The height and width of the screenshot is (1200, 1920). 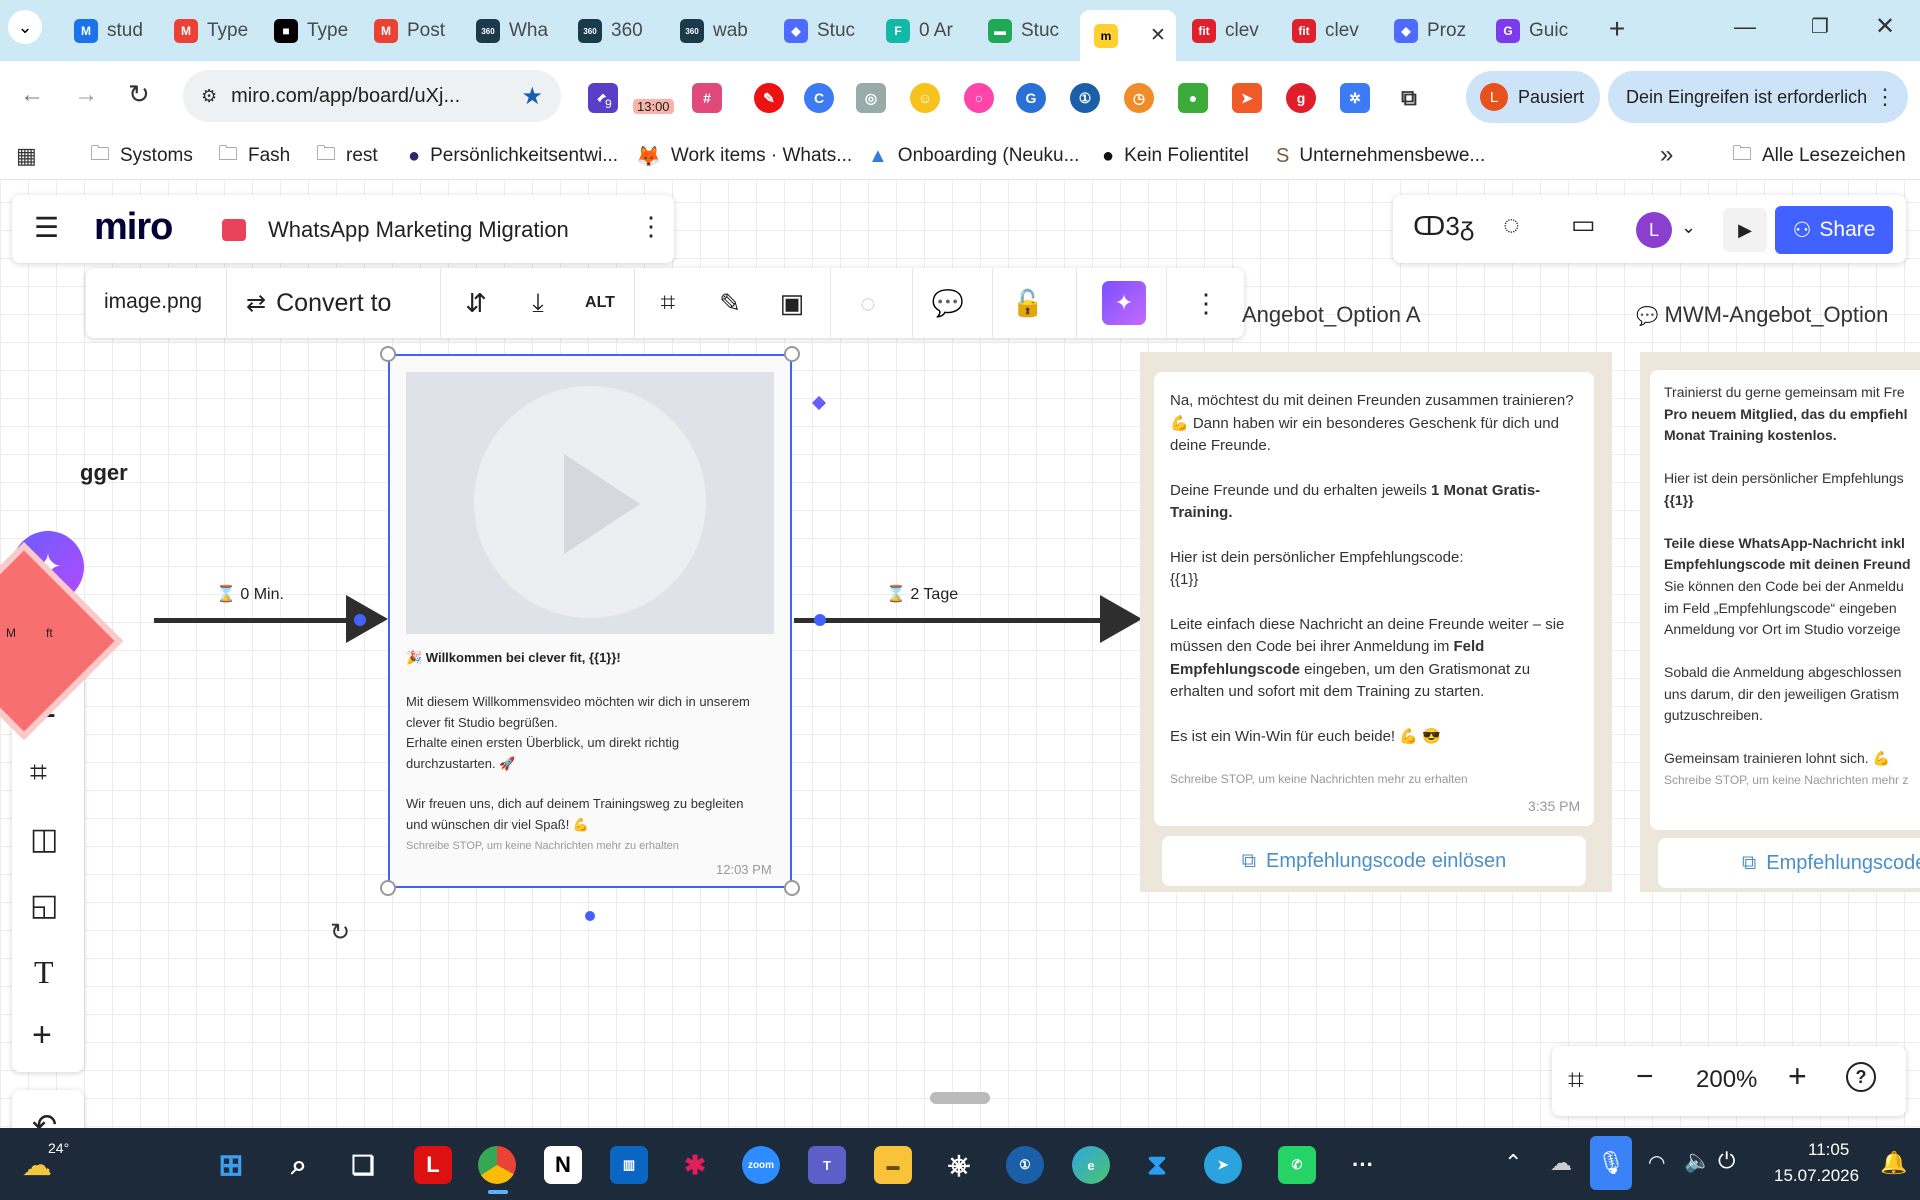 What do you see at coordinates (1511, 225) in the screenshot?
I see `comments-icon: ◌` at bounding box center [1511, 225].